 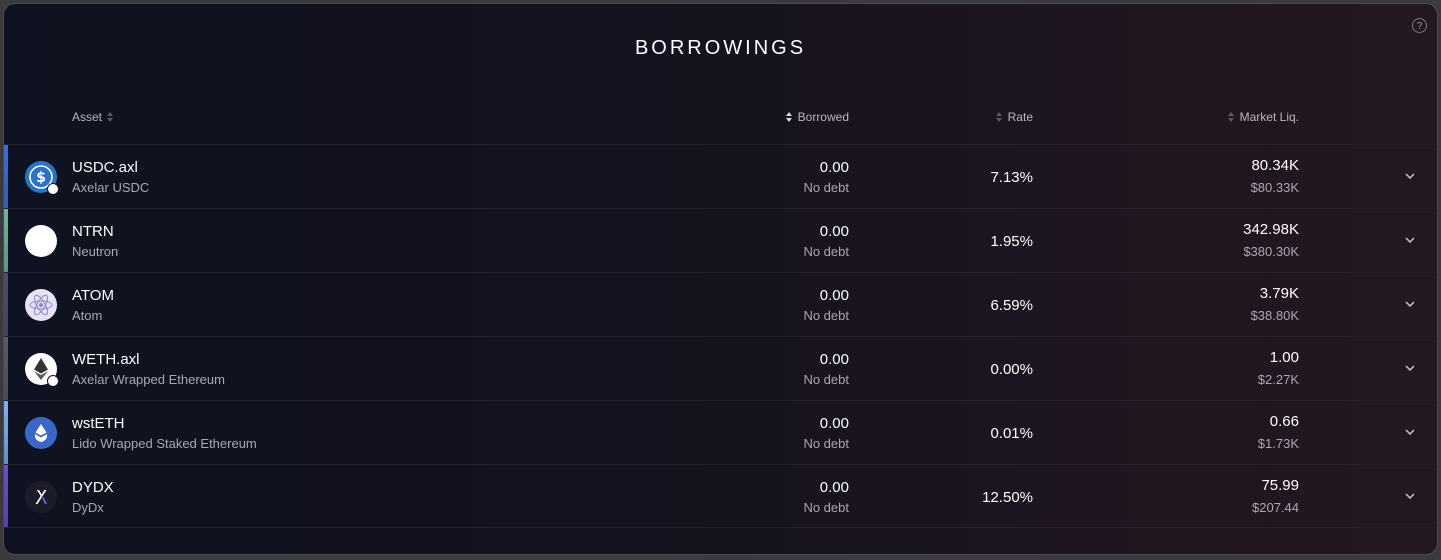 What do you see at coordinates (1271, 251) in the screenshot?
I see `market-liquidity-usd: $380.30K` at bounding box center [1271, 251].